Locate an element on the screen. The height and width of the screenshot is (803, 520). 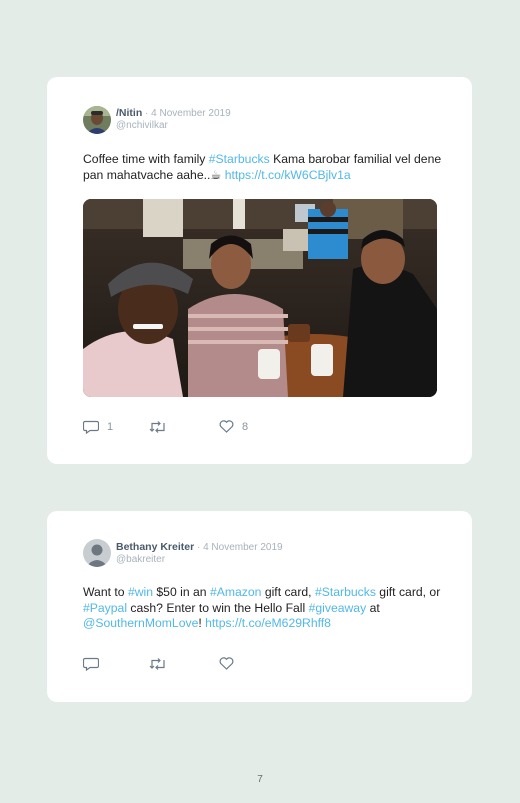
tweet-link: https://t.co/eM629Rhff8 is located at coordinates (268, 623).